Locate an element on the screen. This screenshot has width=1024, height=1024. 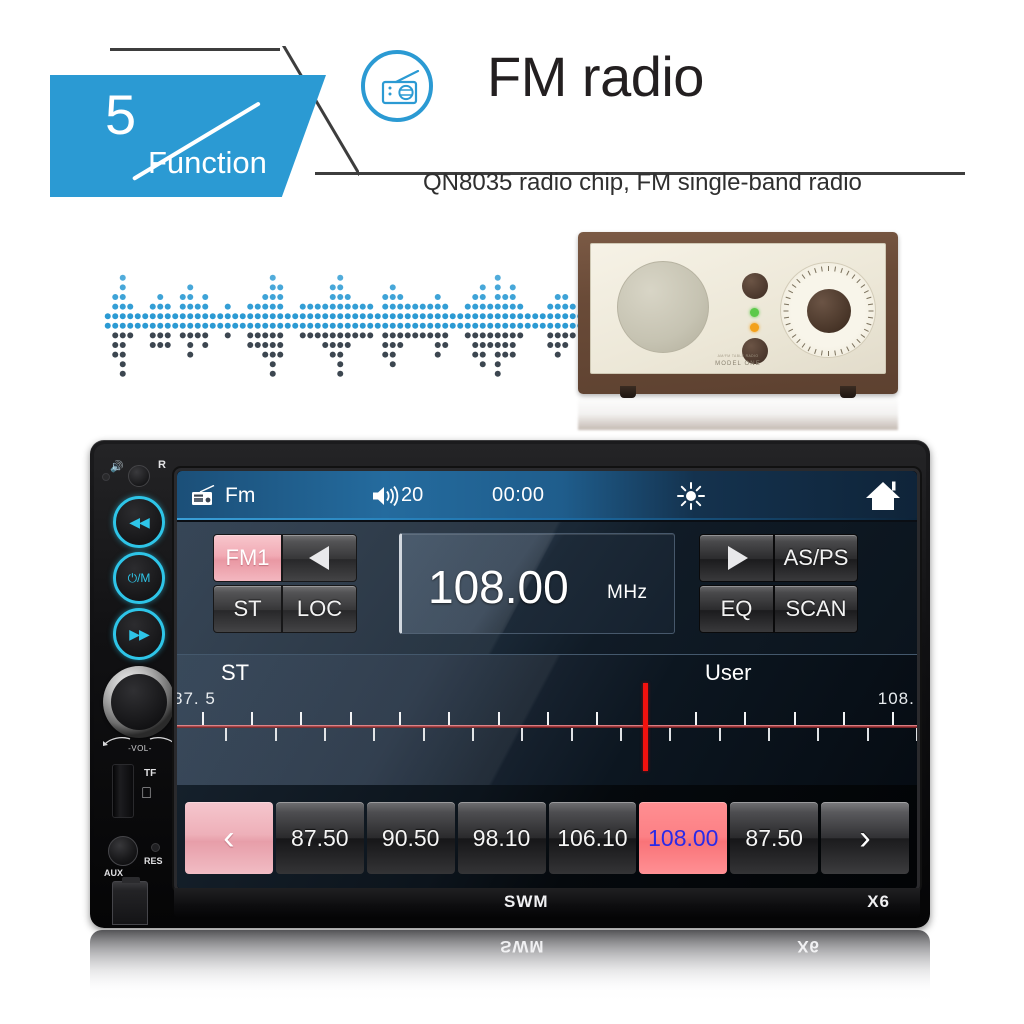
scale-baseline is located at coordinates (547, 726).